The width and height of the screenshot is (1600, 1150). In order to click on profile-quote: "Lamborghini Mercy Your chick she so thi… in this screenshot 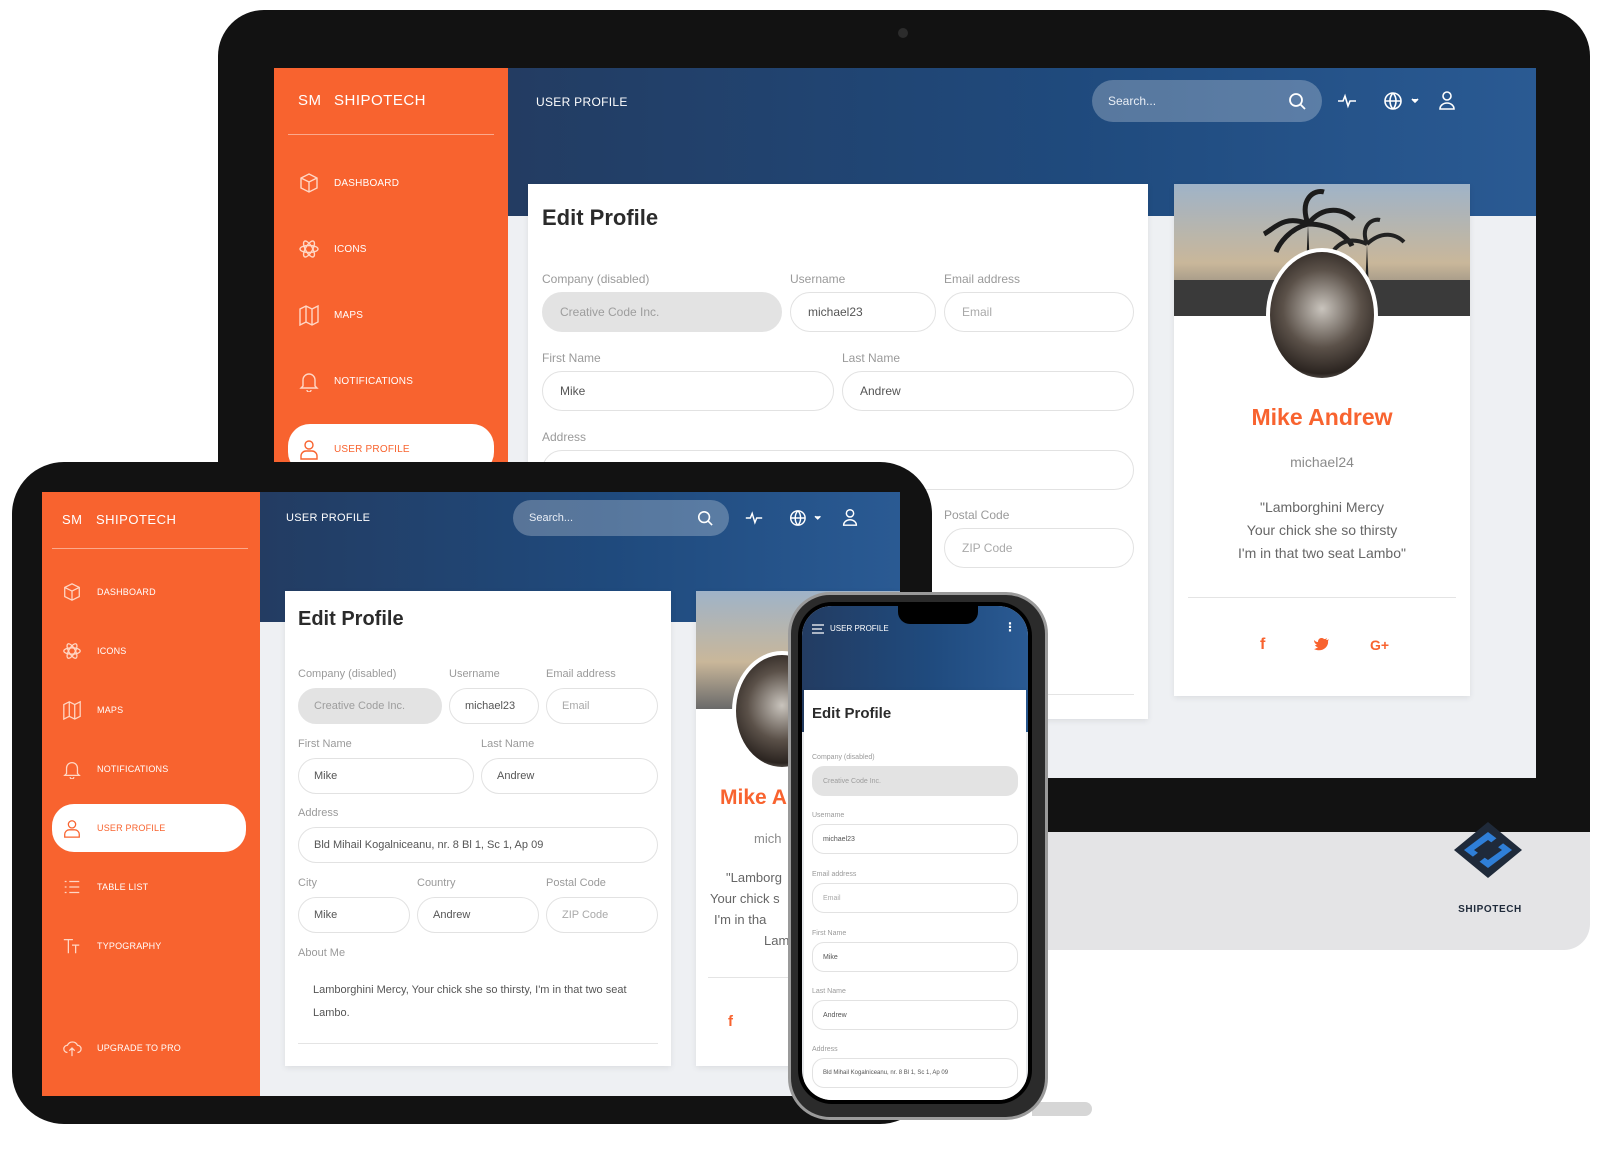, I will do `click(1322, 530)`.